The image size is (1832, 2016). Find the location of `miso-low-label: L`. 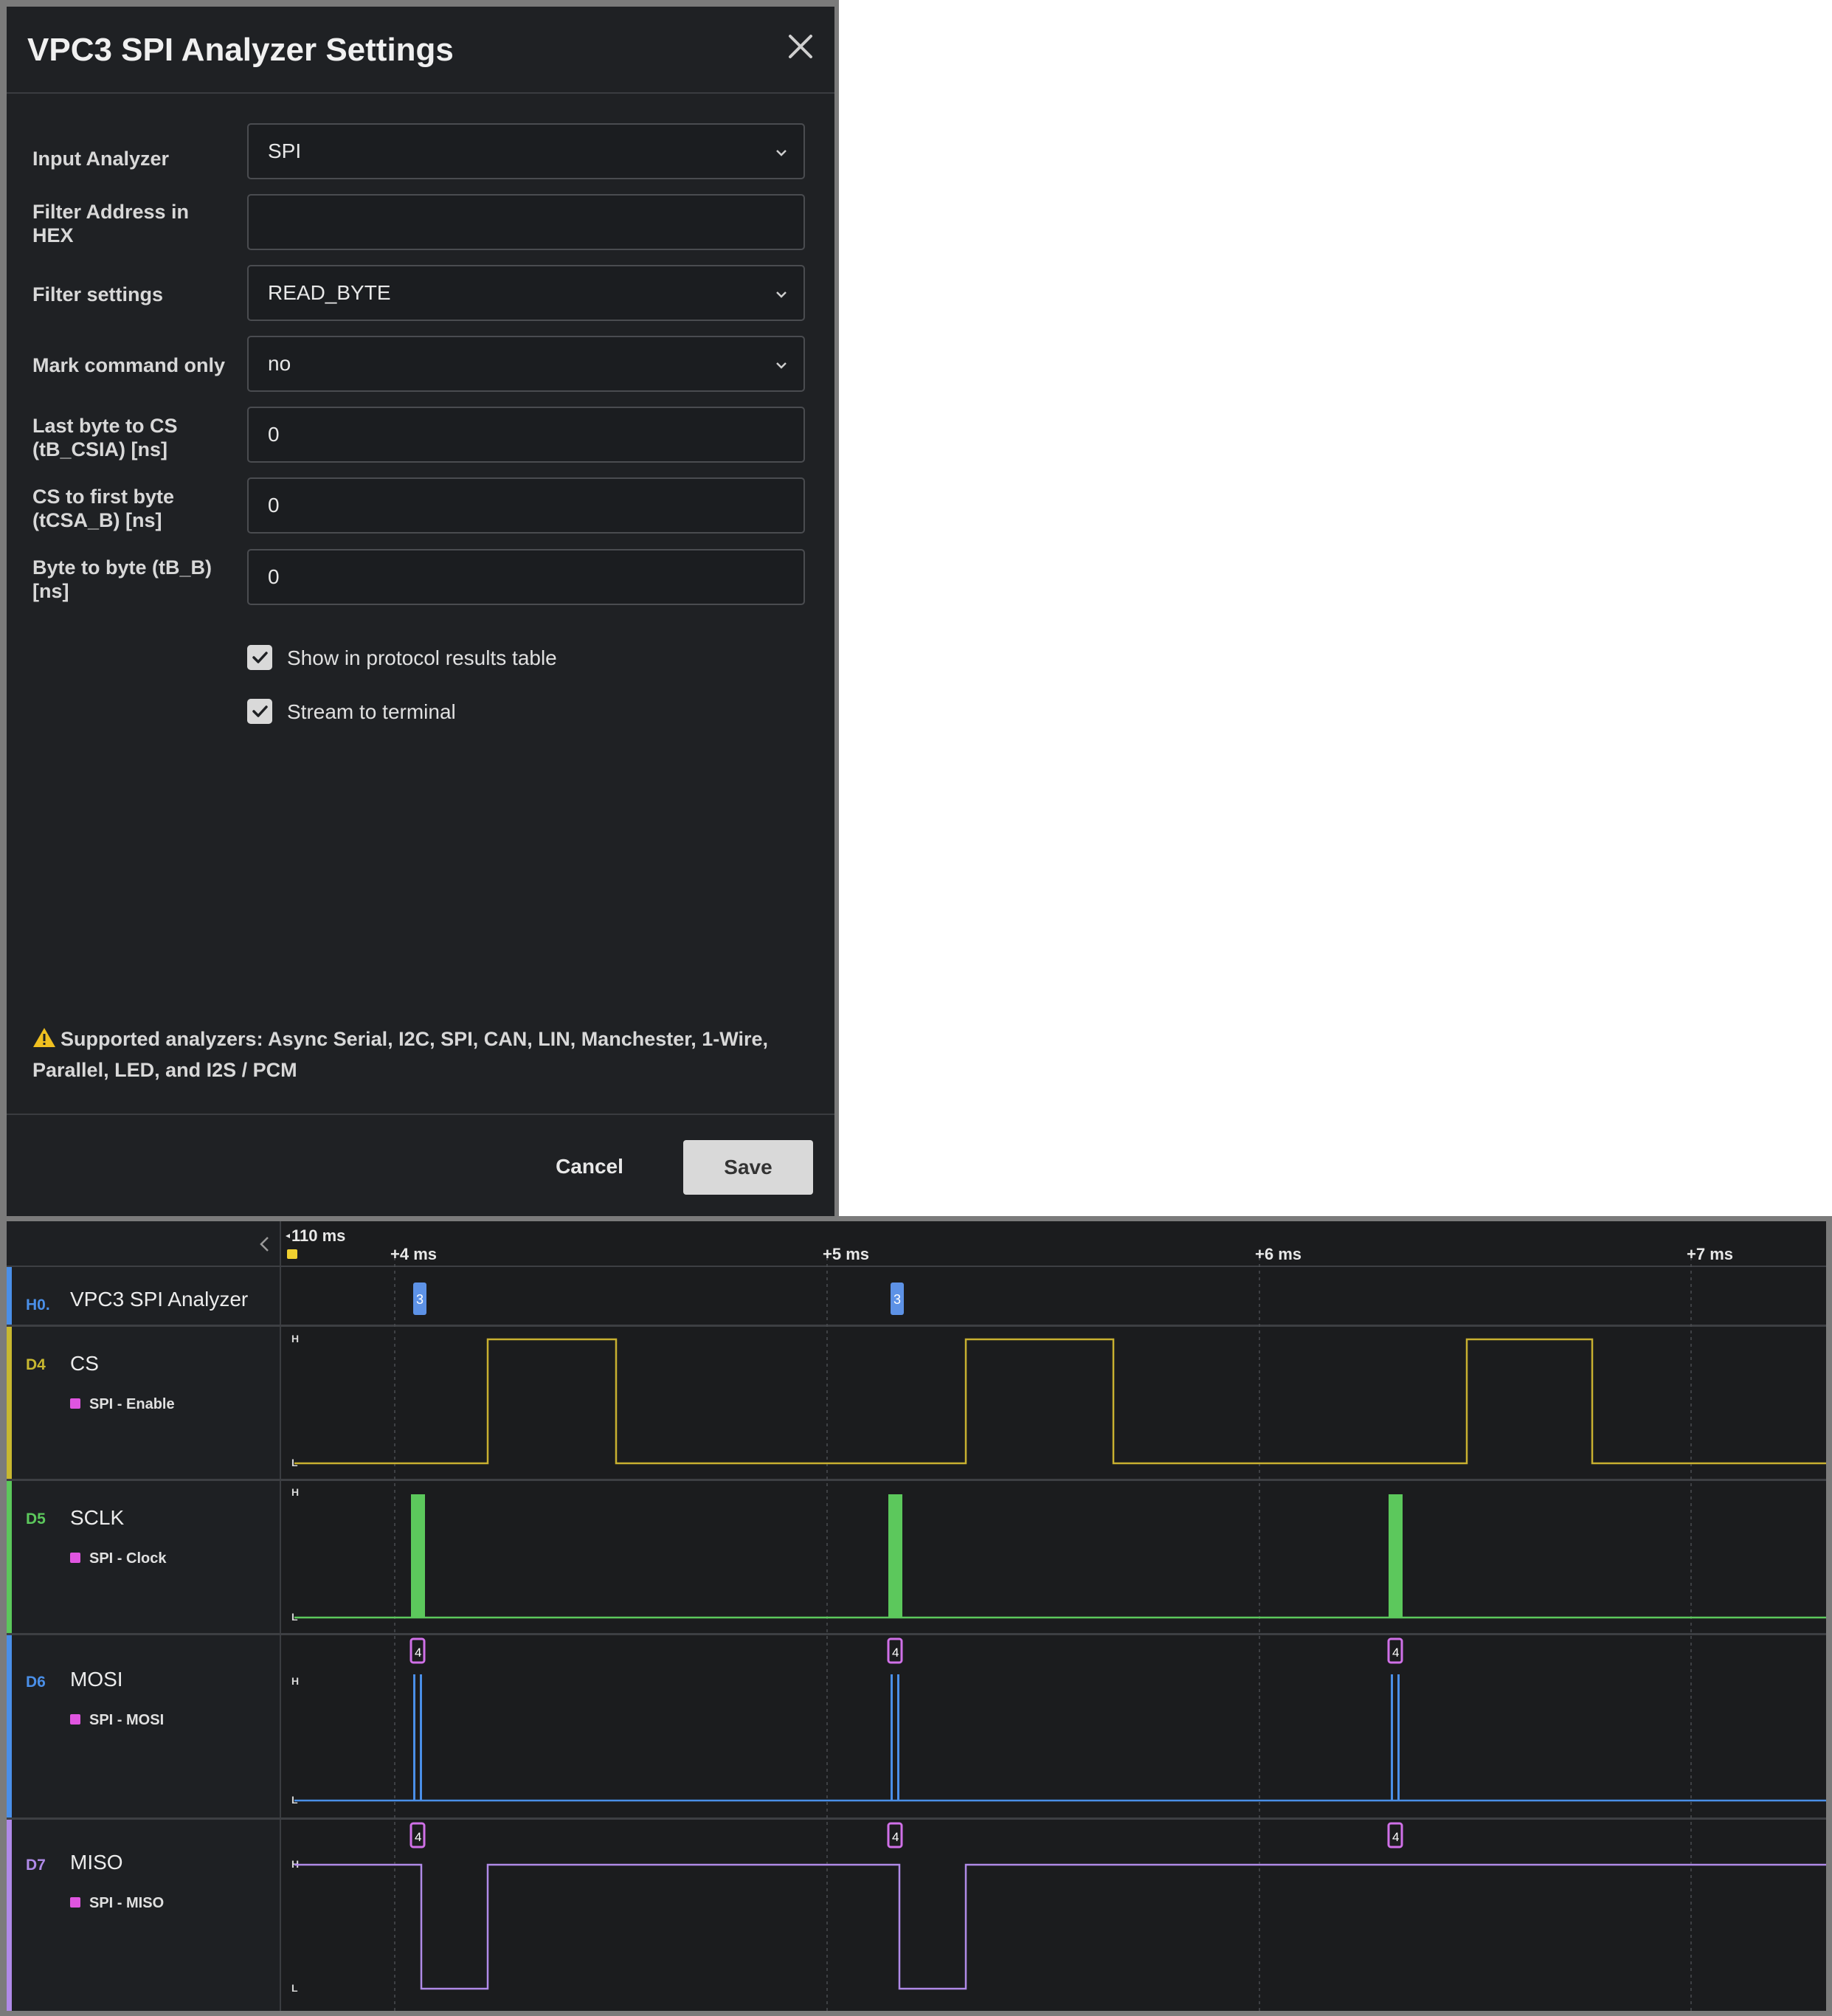

miso-low-label: L is located at coordinates (294, 1988).